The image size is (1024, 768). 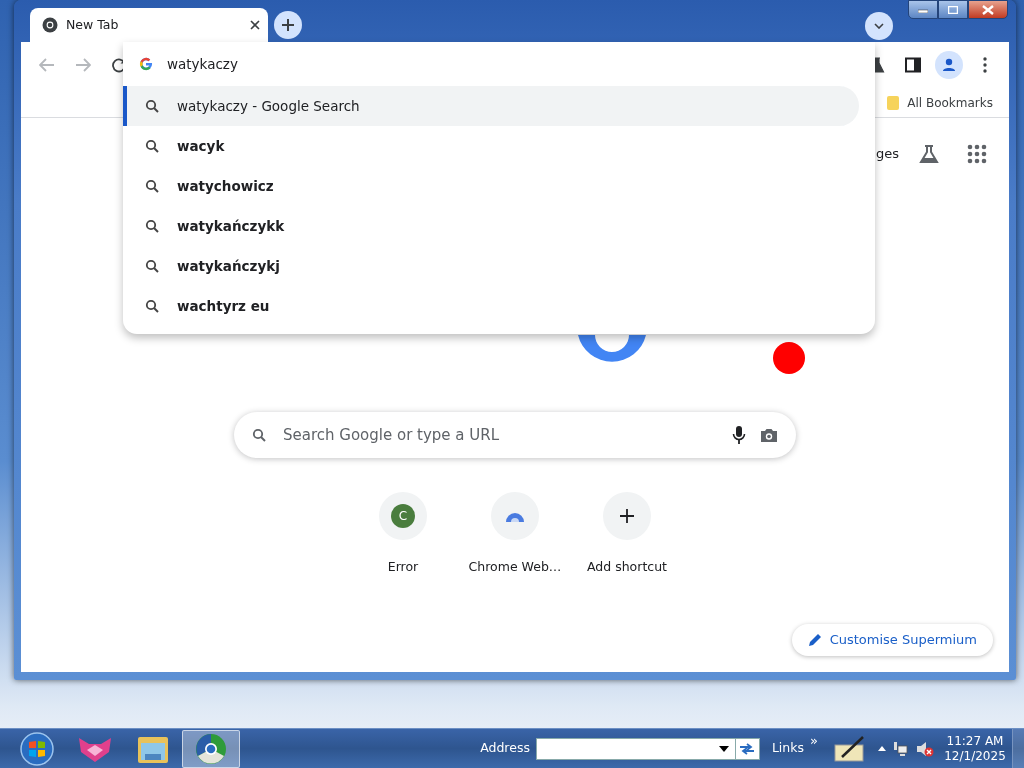 I want to click on dropdown-caret-icon, so click(x=723, y=748).